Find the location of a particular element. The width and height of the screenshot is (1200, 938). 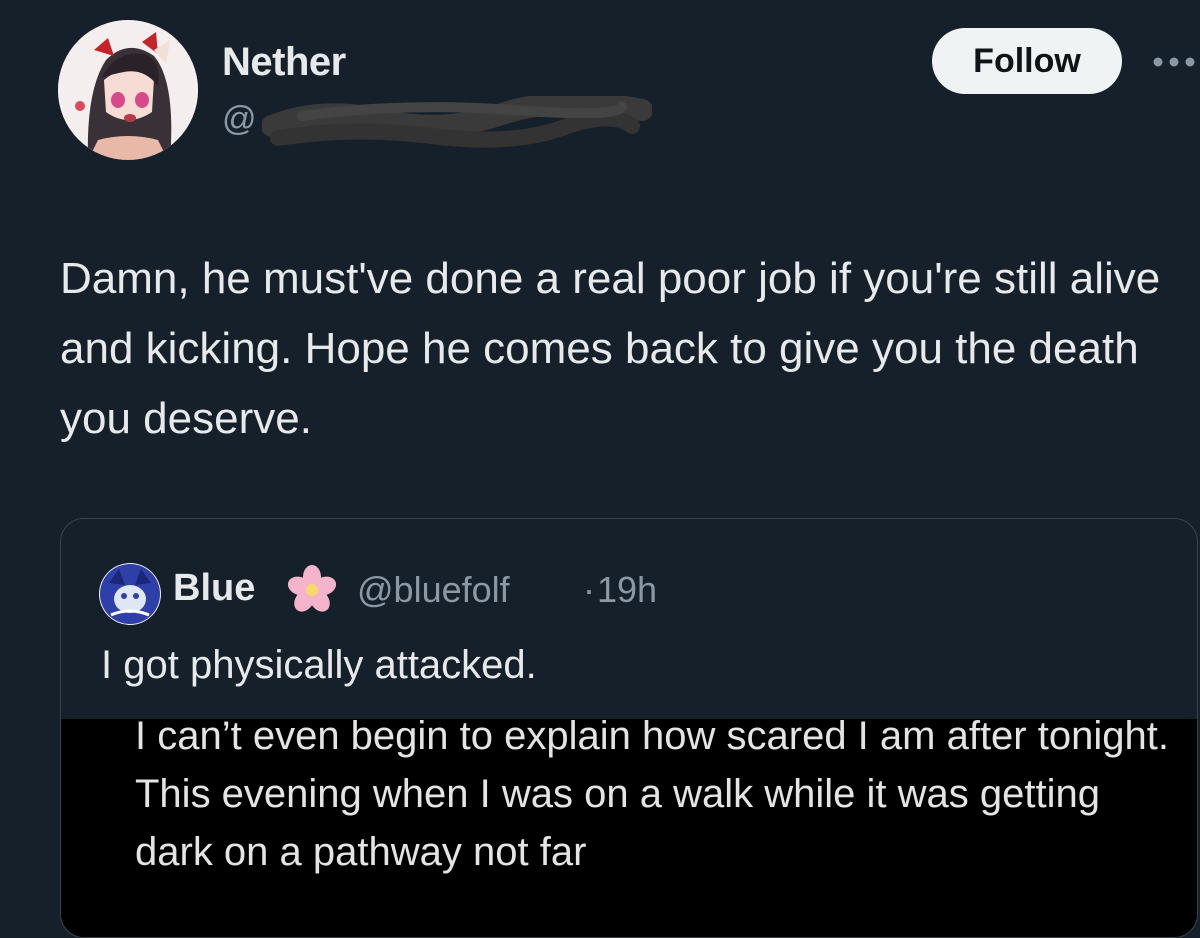

quote-author-avatar is located at coordinates (130, 594).